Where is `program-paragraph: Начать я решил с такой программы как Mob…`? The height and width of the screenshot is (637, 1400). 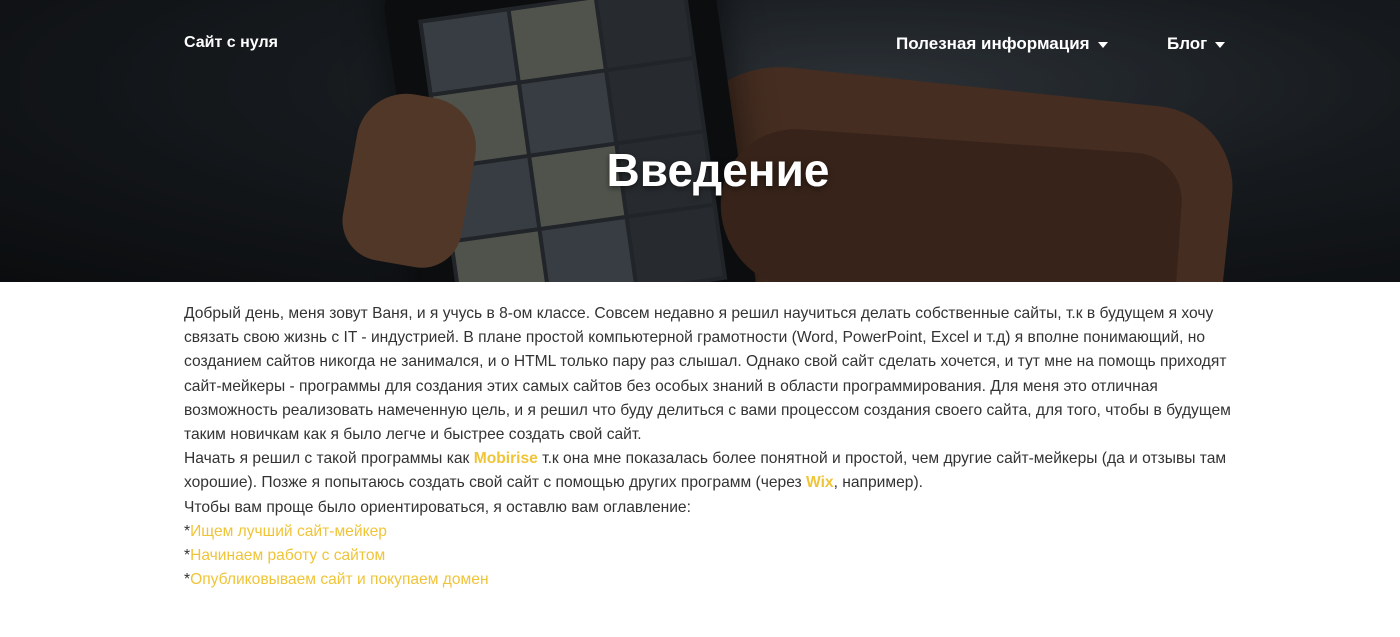 program-paragraph: Начать я решил с такой программы как Mob… is located at coordinates (716, 471).